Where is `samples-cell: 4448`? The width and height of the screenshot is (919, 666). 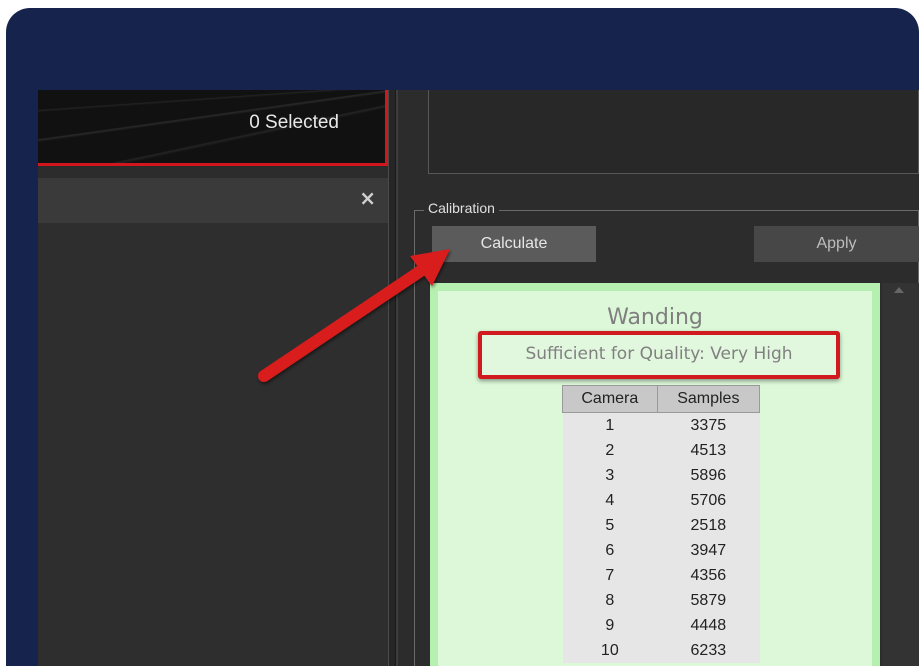
samples-cell: 4448 is located at coordinates (708, 625).